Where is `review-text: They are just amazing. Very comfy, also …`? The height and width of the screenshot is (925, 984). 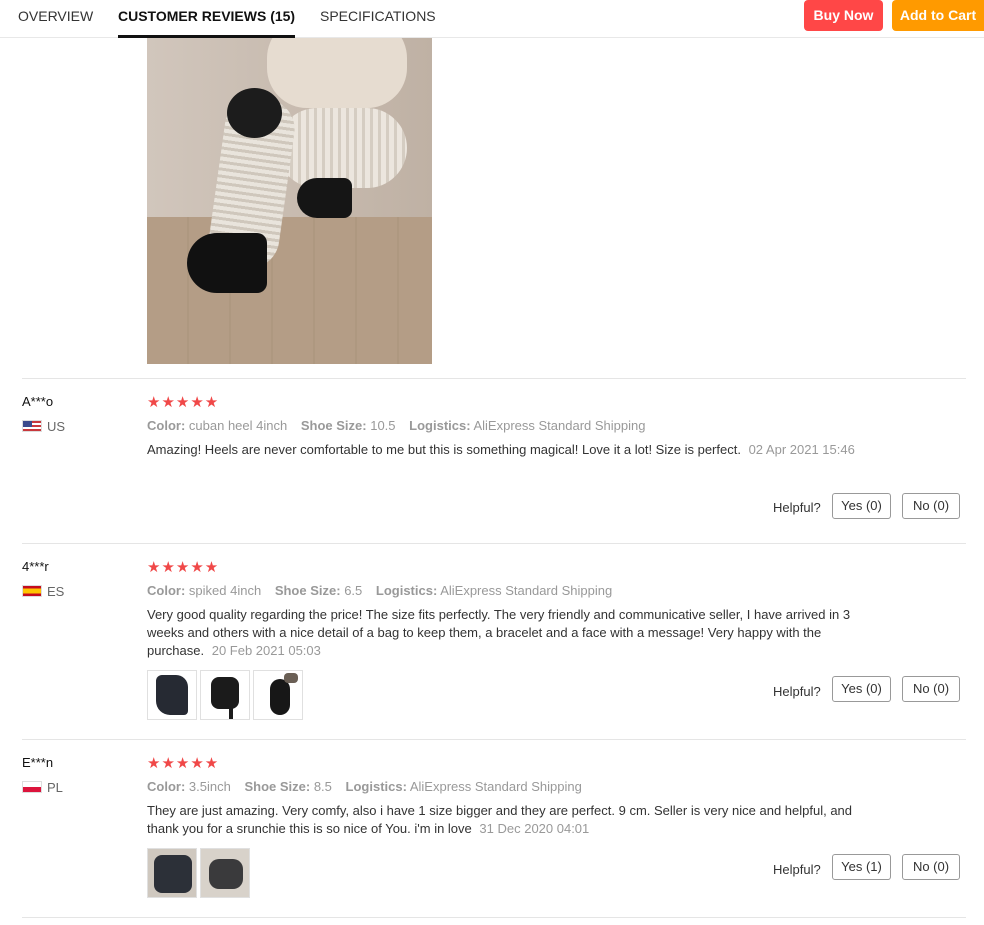
review-text: They are just amazing. Very comfy, also … is located at coordinates (500, 819).